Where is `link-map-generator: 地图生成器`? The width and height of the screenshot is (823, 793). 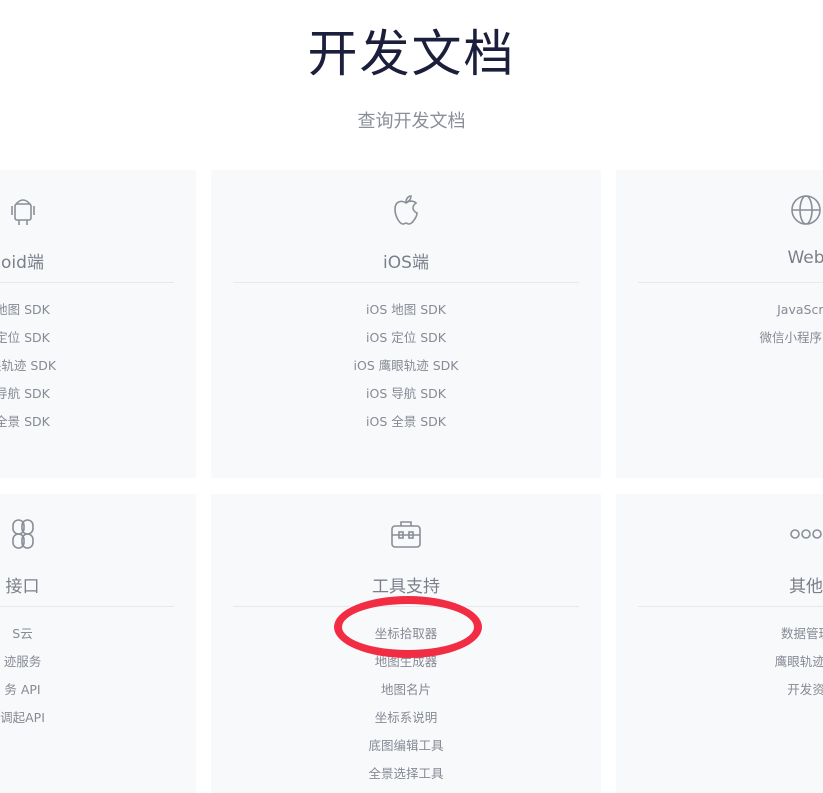
link-map-generator: 地图生成器 is located at coordinates (406, 662).